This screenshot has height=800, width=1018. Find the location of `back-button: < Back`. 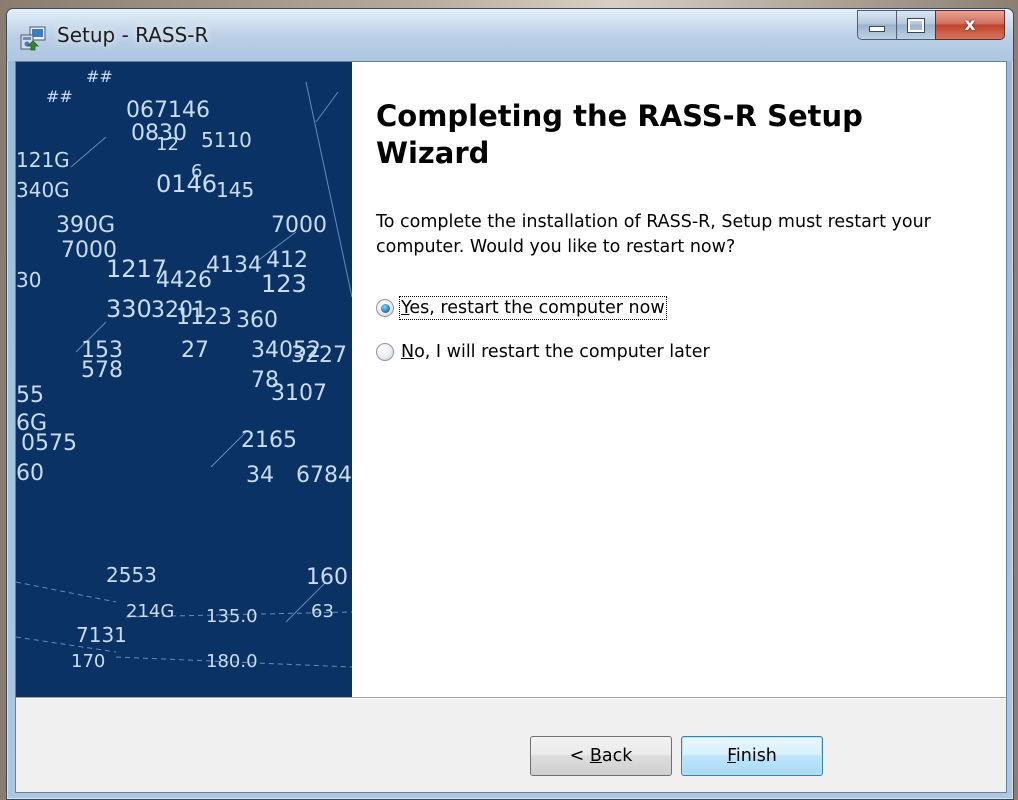

back-button: < Back is located at coordinates (601, 756).